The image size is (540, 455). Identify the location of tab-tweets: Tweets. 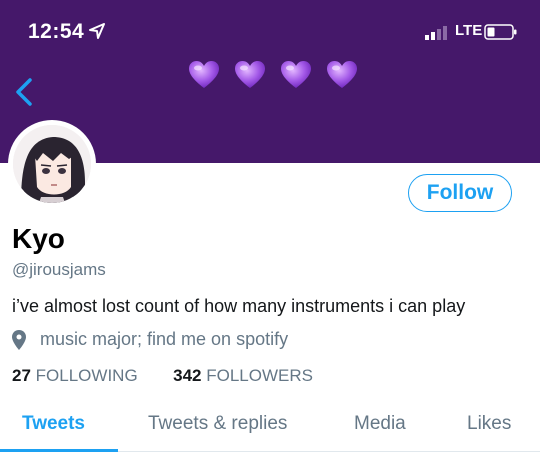
(53, 424).